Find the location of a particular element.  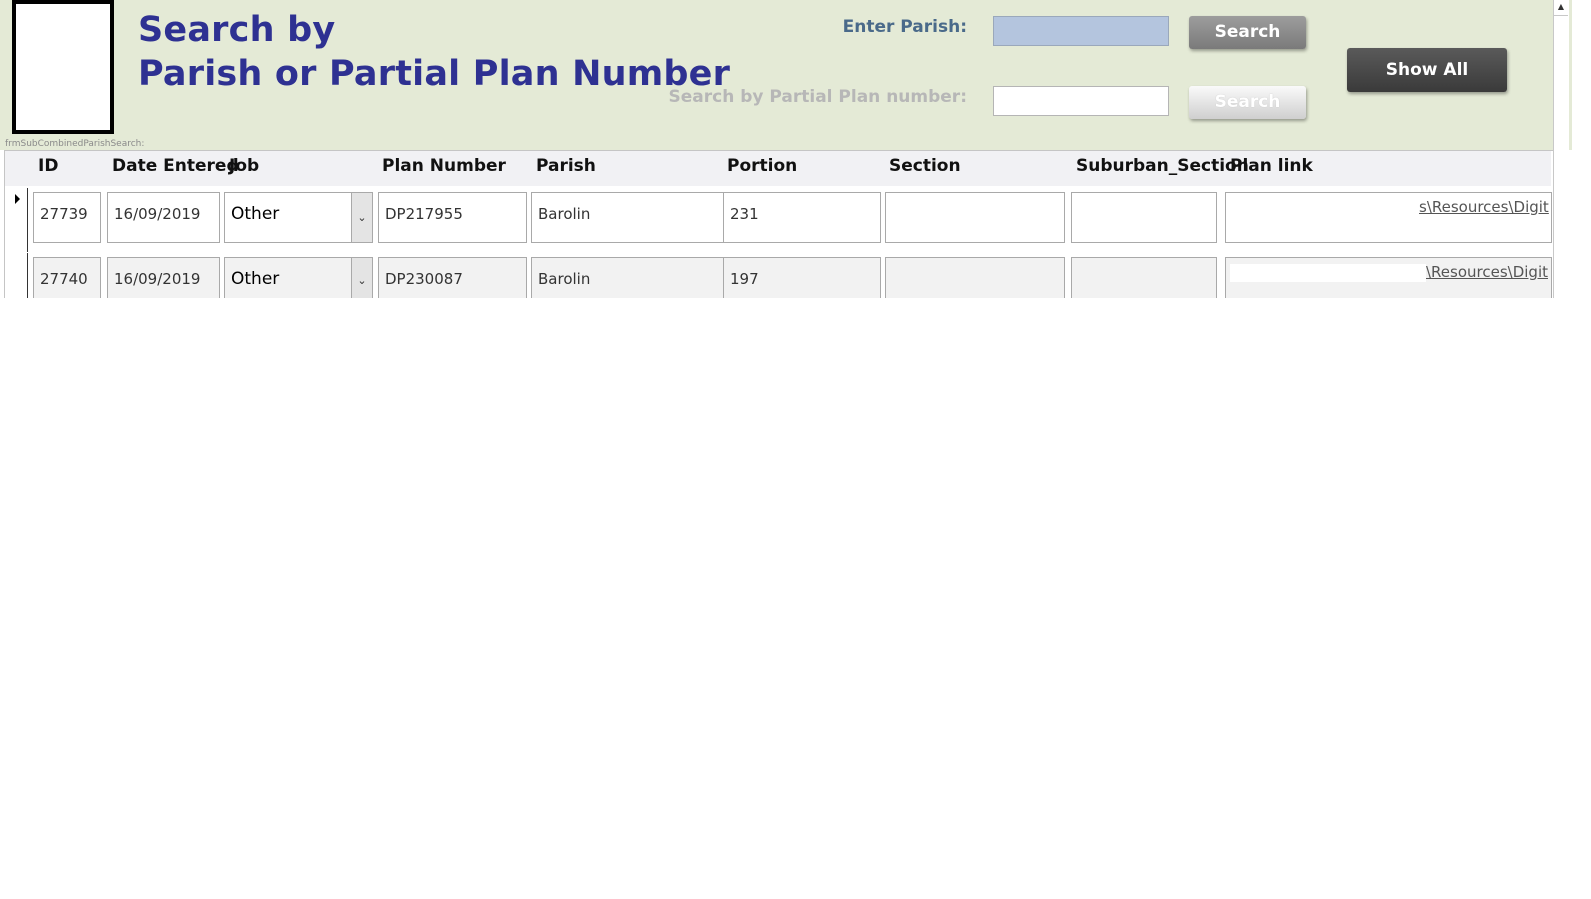

plan-number-input is located at coordinates (1081, 101).